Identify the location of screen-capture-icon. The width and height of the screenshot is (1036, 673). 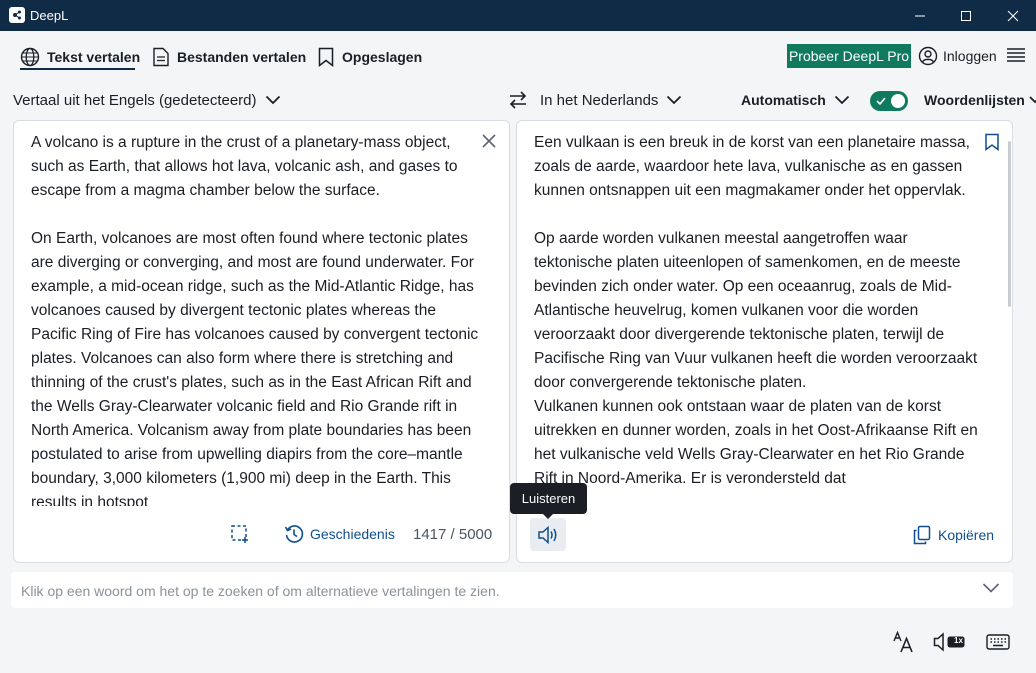
(239, 534).